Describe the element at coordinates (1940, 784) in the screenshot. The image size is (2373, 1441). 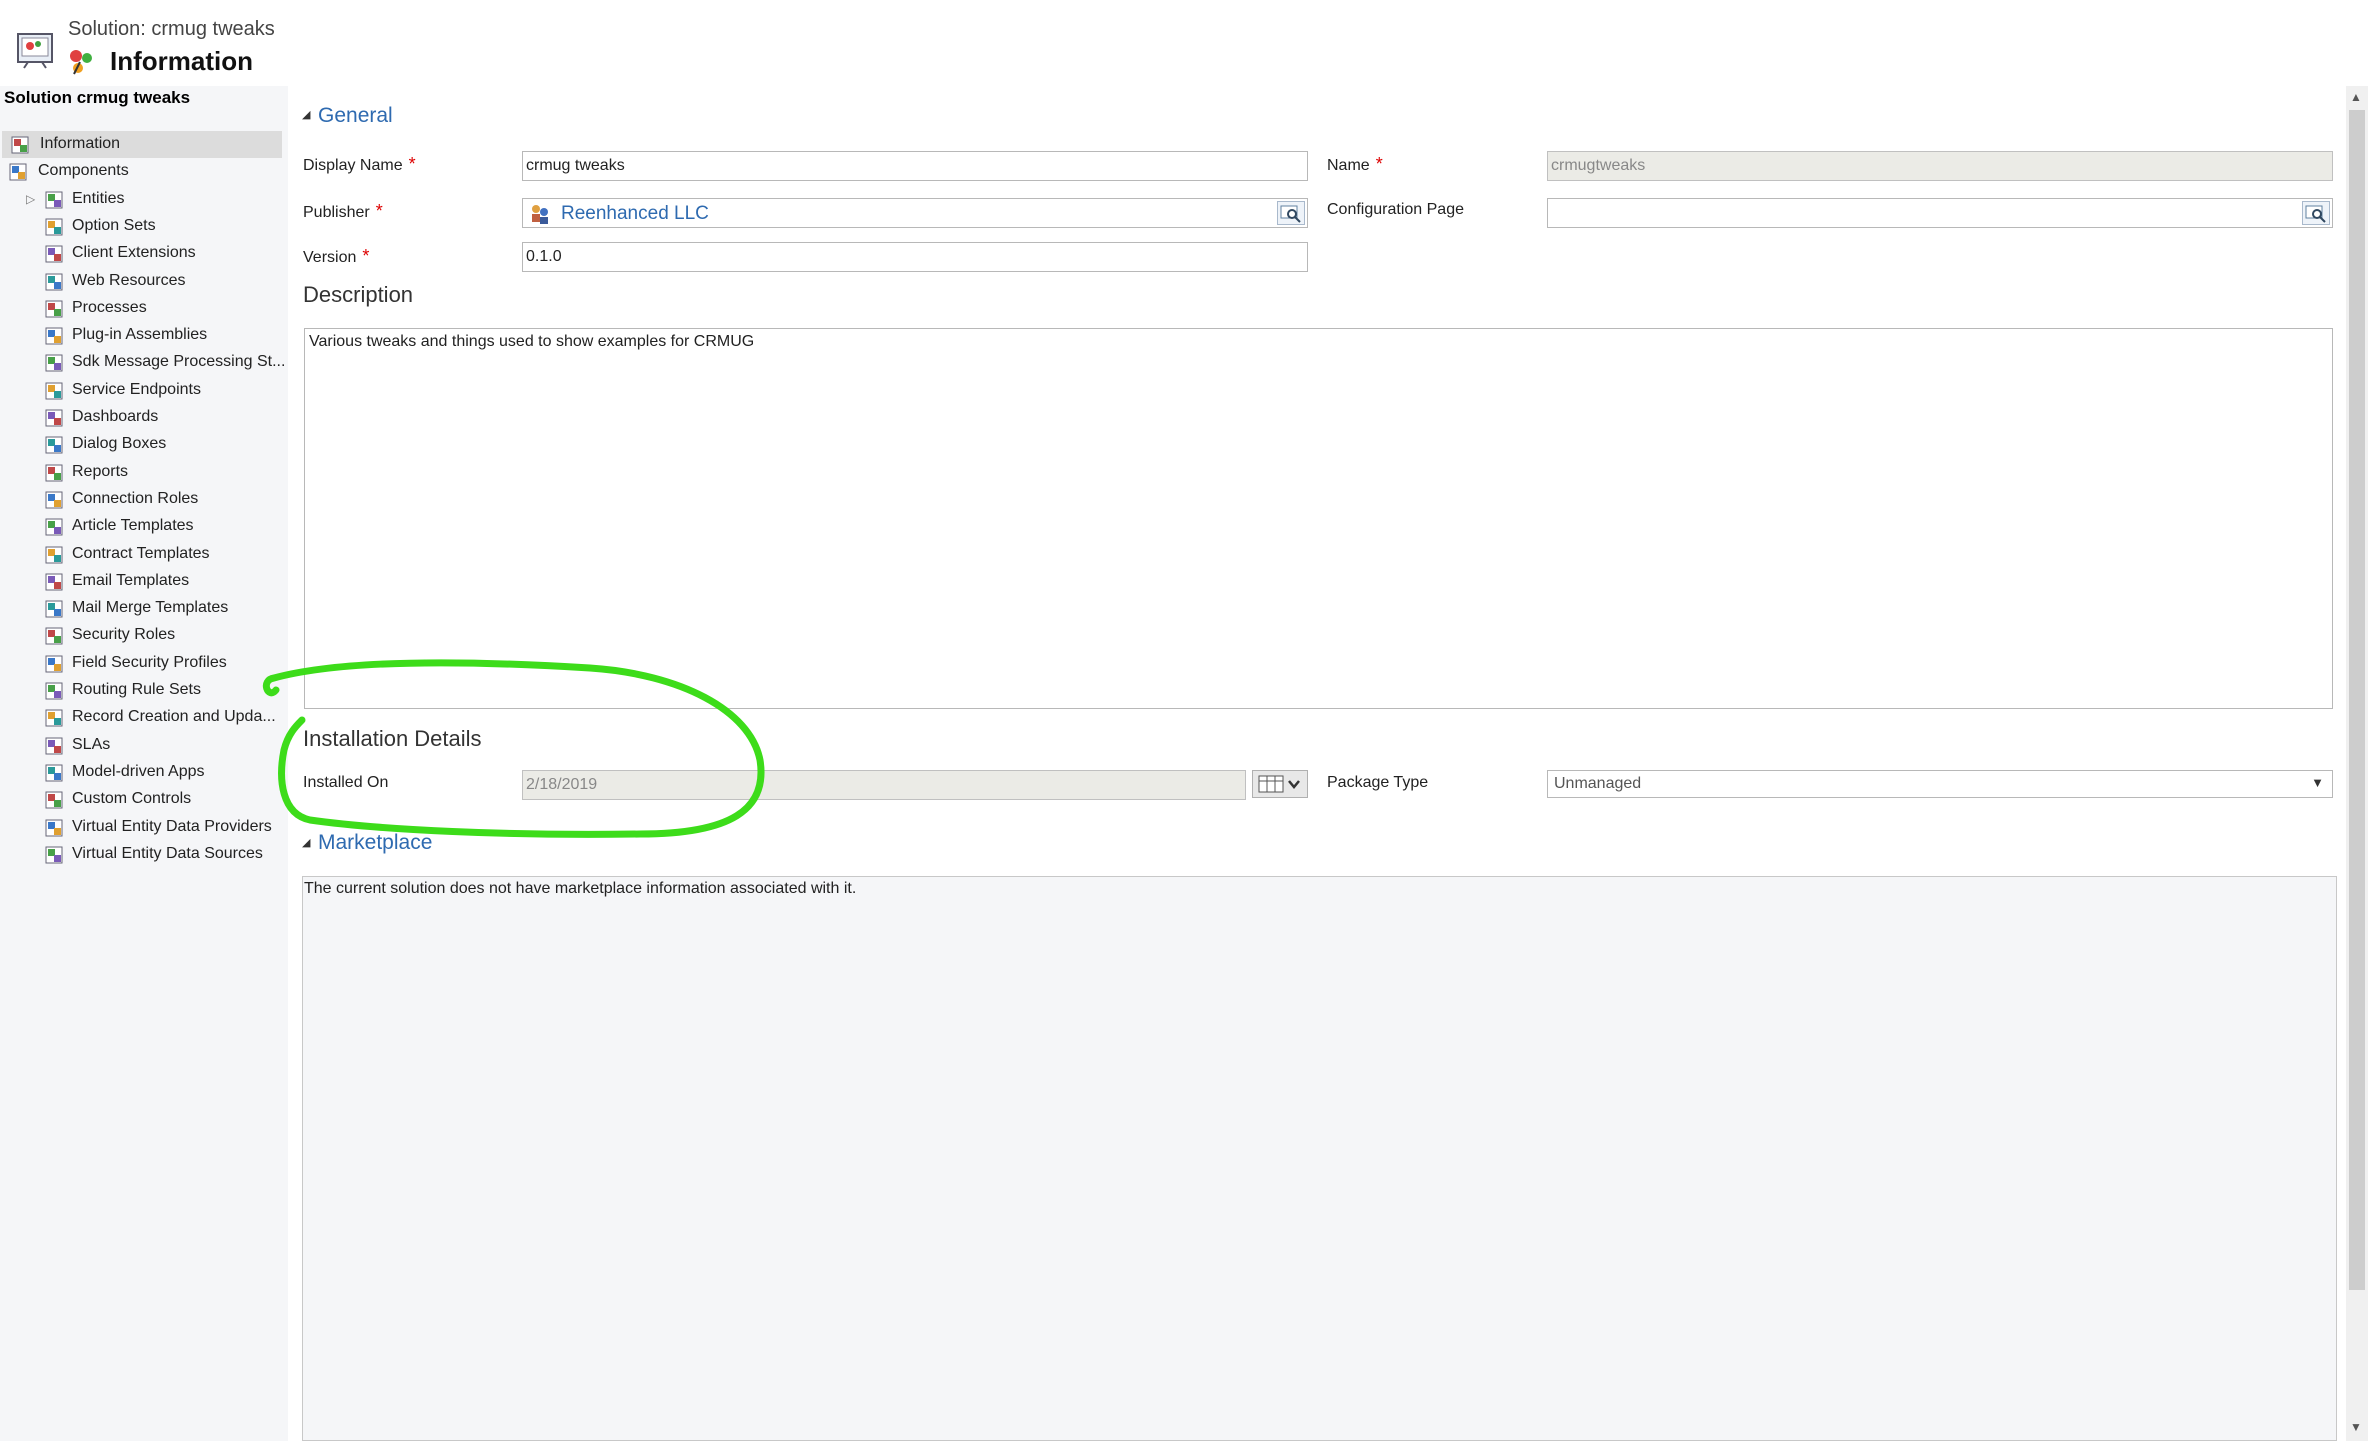
I see `package-type-select: Unmanaged ▼` at that location.